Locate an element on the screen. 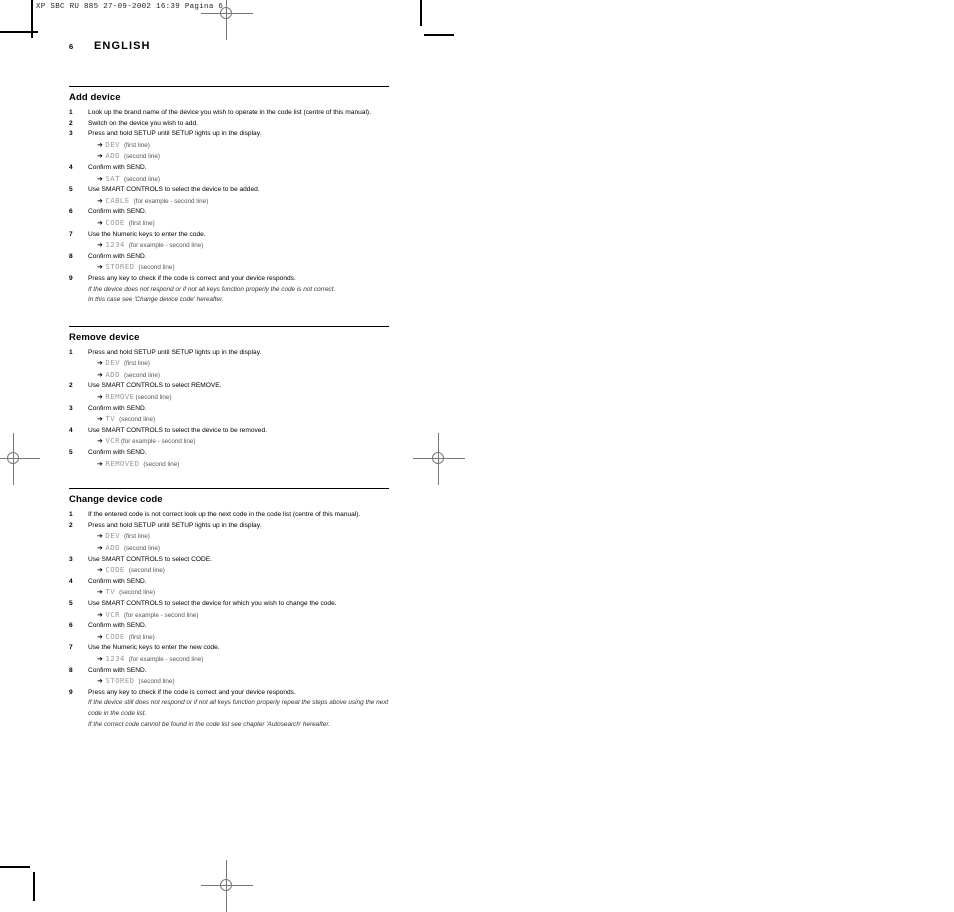  crop-mark-bottom-left-vertical is located at coordinates (34, 886).